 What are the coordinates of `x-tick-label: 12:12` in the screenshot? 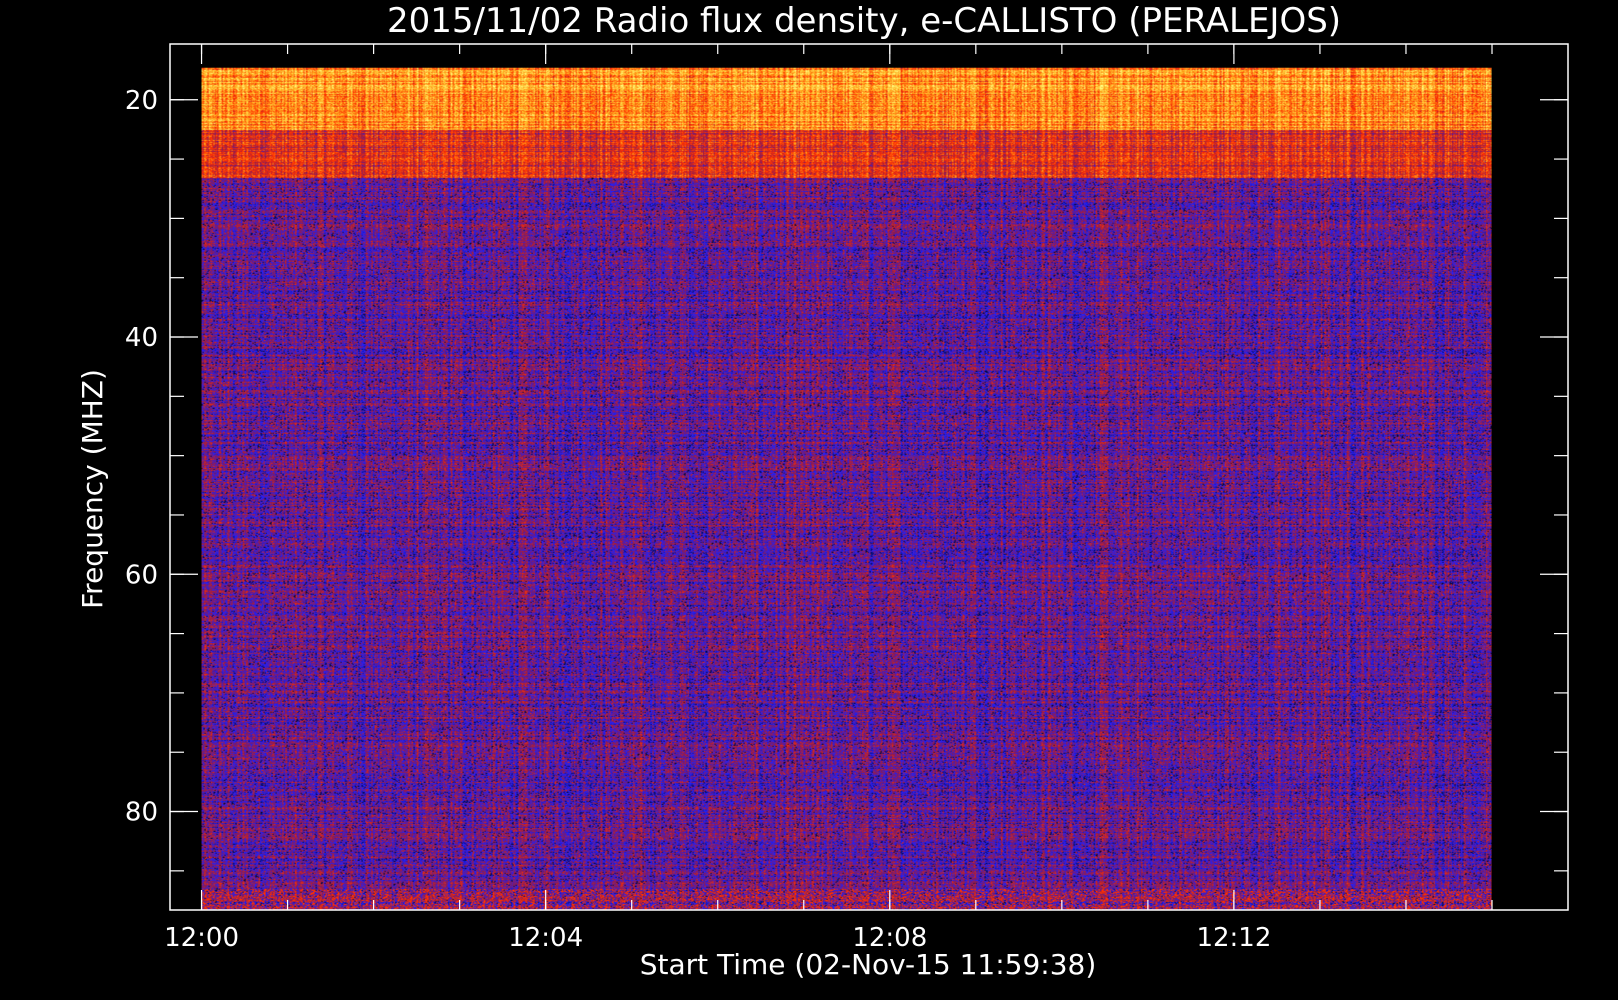 It's located at (1233, 938).